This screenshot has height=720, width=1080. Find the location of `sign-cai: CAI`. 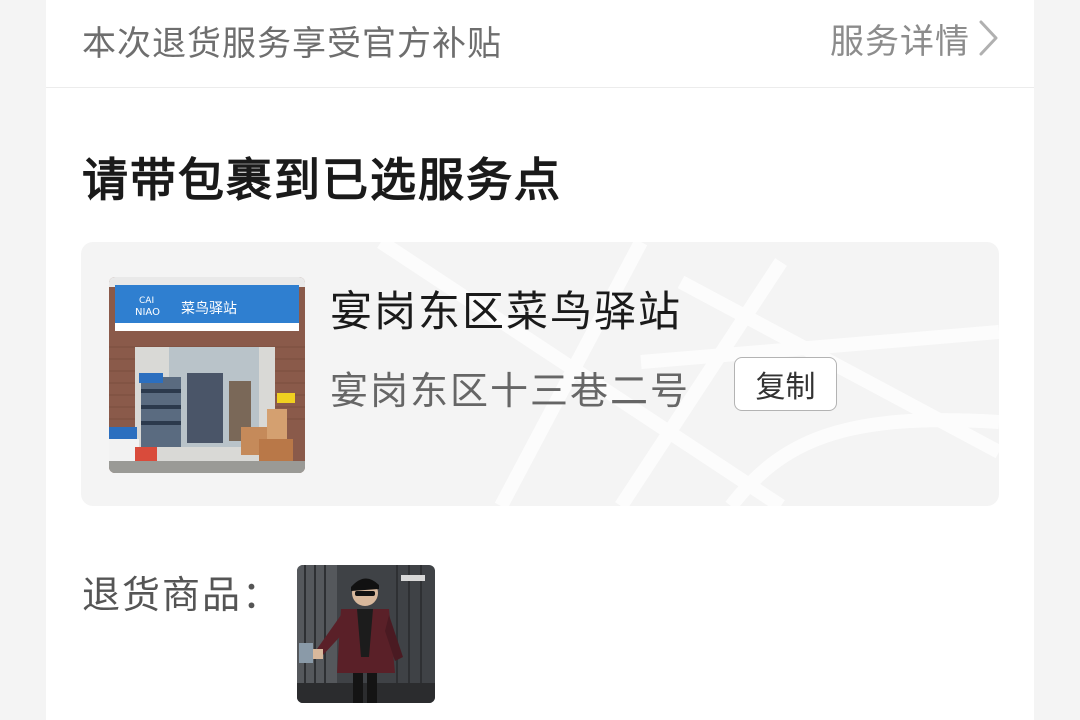

sign-cai: CAI is located at coordinates (146, 301).